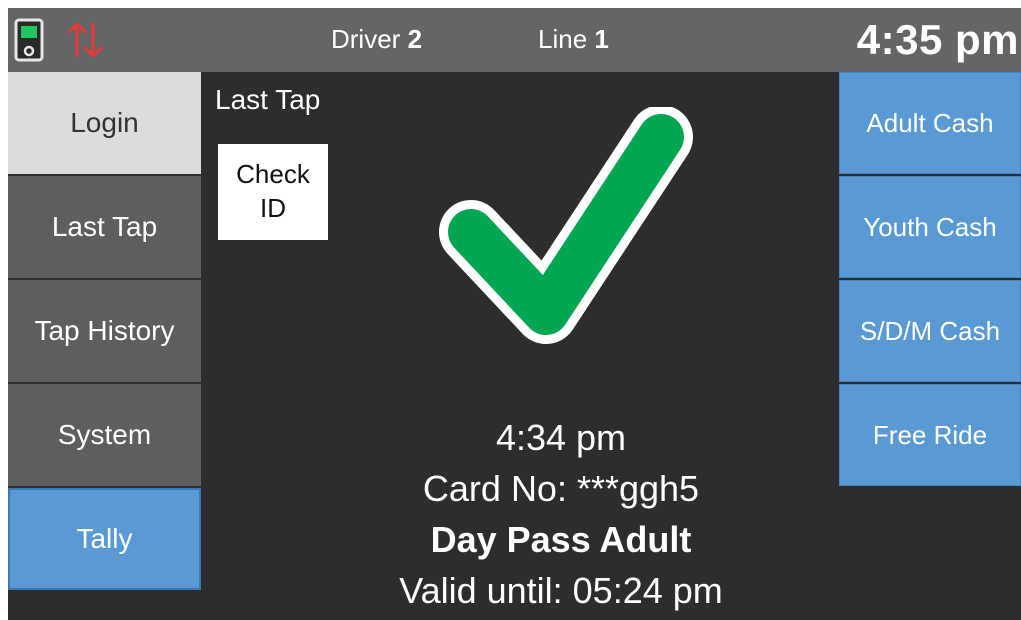 The image size is (1021, 620). Describe the element at coordinates (366, 39) in the screenshot. I see `driver-label: Driver` at that location.